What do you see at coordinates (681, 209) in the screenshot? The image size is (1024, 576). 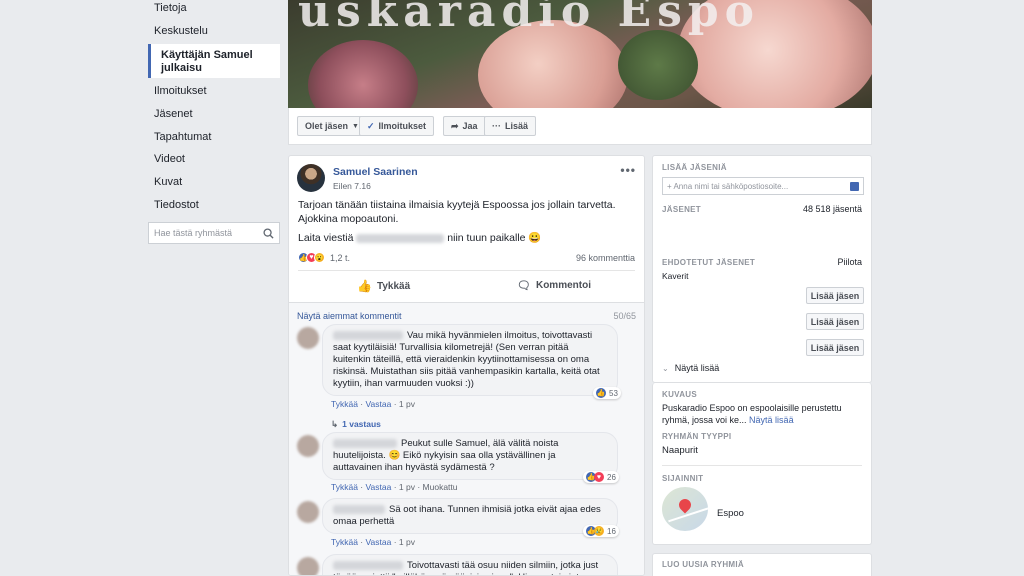 I see `members-title: JÄSENET` at bounding box center [681, 209].